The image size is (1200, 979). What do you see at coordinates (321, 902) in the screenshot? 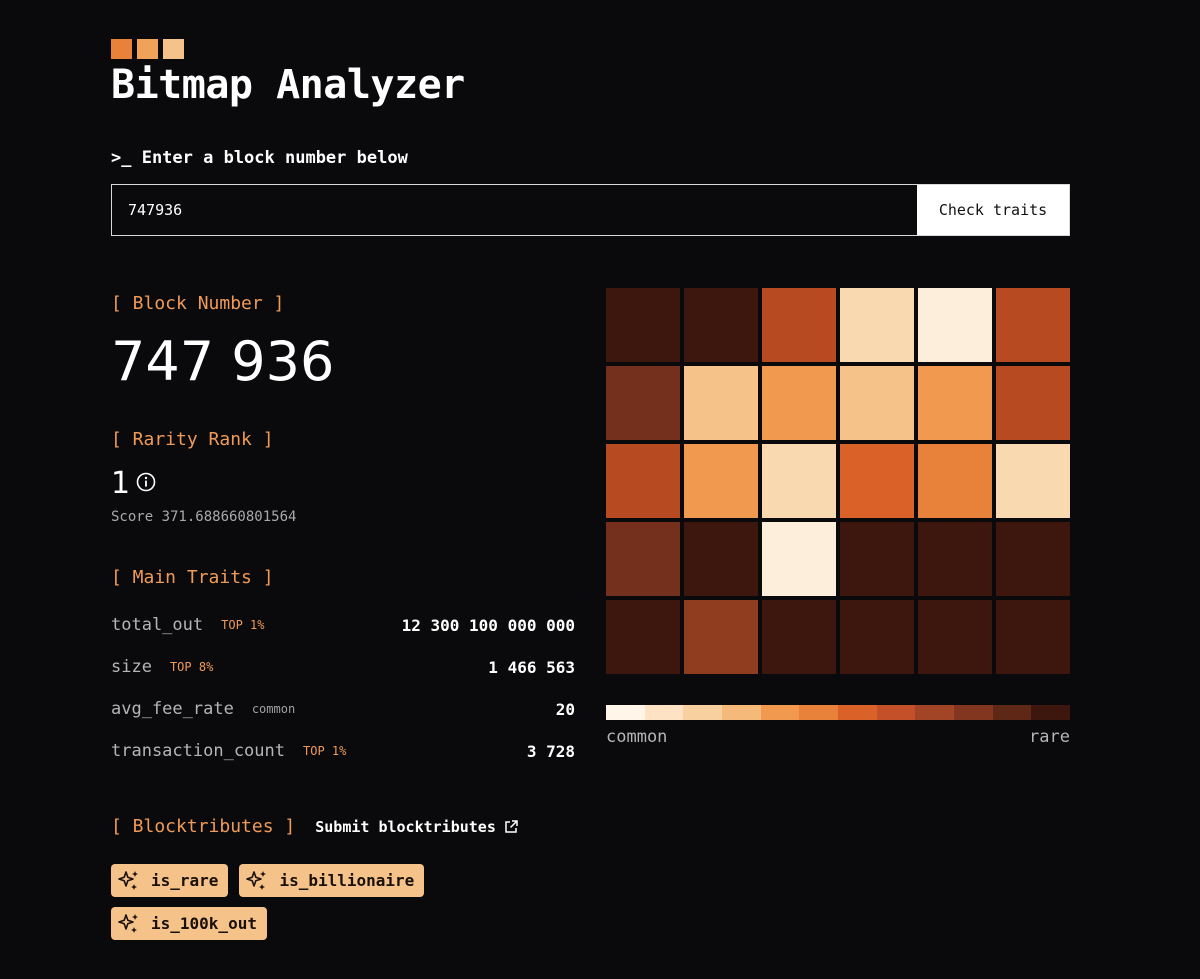
I see `blocktribute-chips: is_rare is_billionaire is_100k_out` at bounding box center [321, 902].